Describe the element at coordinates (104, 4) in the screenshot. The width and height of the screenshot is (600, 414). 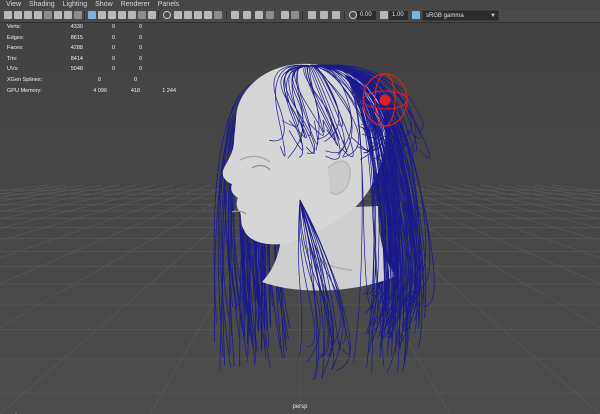
I see `menu-show: Show` at that location.